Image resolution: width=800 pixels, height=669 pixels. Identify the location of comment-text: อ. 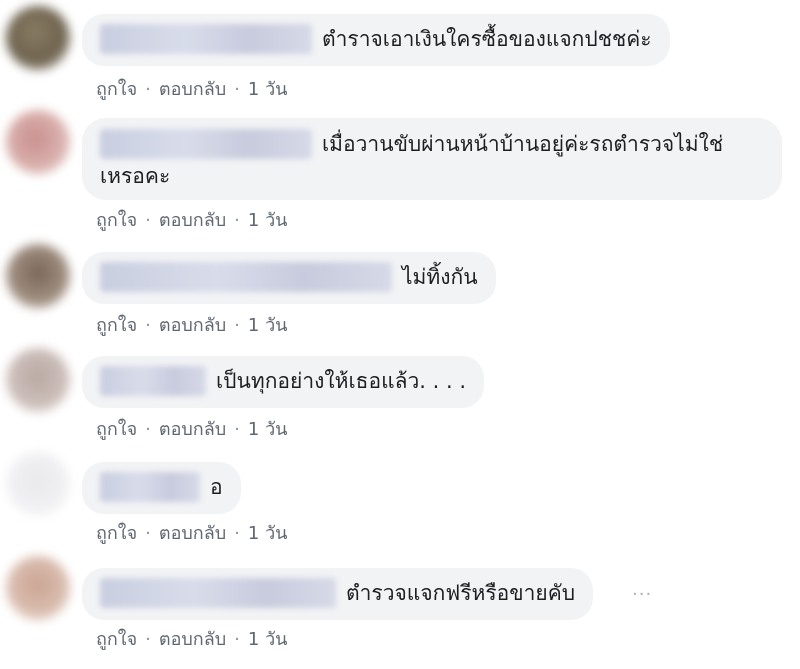
(216, 487).